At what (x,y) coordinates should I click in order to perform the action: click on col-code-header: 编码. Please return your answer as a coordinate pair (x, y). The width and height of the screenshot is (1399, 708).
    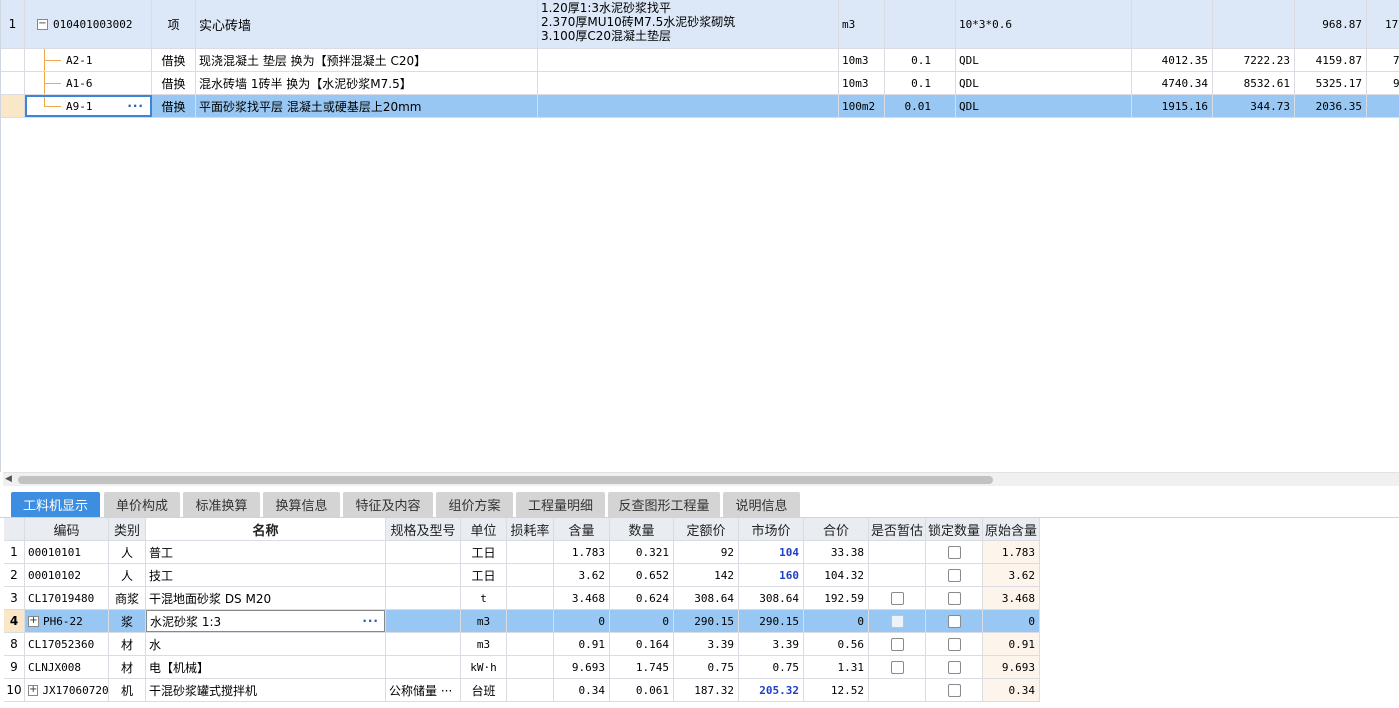
    Looking at the image, I should click on (67, 529).